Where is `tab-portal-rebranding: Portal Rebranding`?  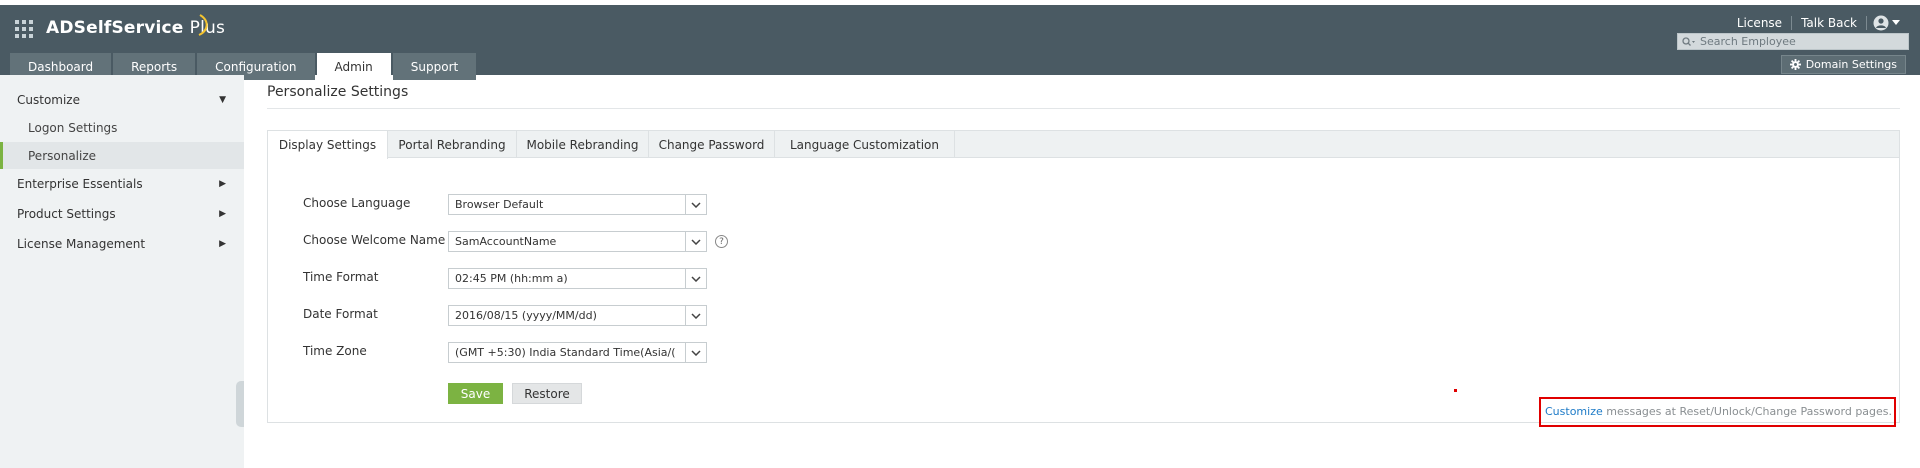 tab-portal-rebranding: Portal Rebranding is located at coordinates (452, 144).